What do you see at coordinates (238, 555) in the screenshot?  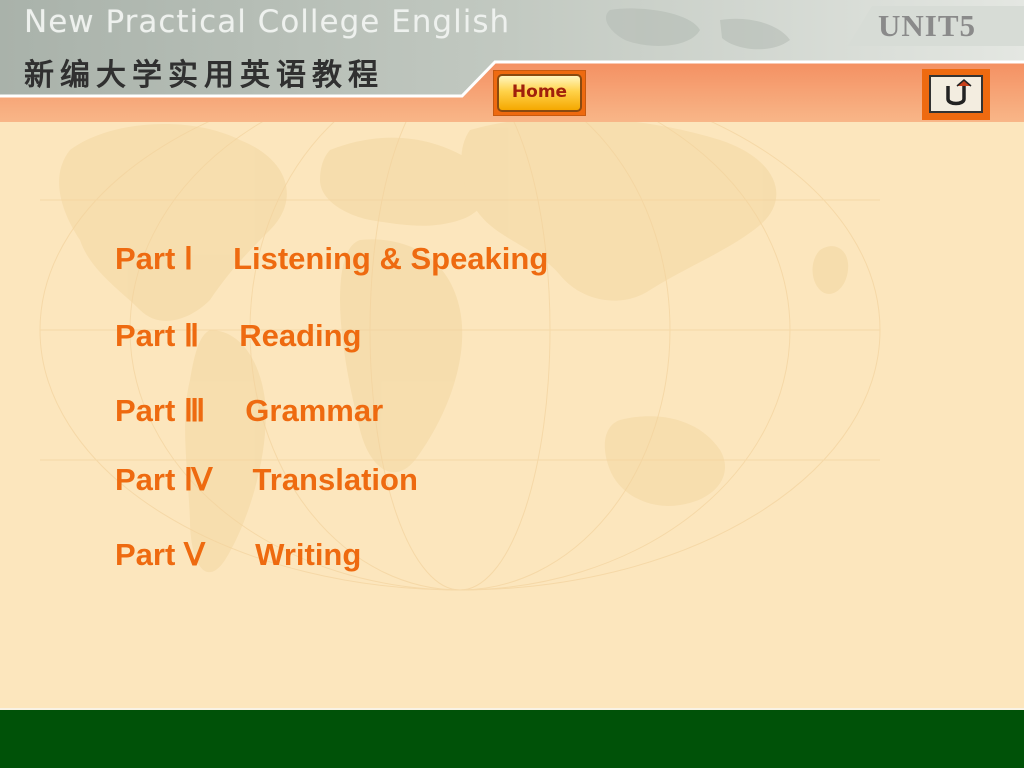 I see `menu-item-writing: Part Ⅴ Writing` at bounding box center [238, 555].